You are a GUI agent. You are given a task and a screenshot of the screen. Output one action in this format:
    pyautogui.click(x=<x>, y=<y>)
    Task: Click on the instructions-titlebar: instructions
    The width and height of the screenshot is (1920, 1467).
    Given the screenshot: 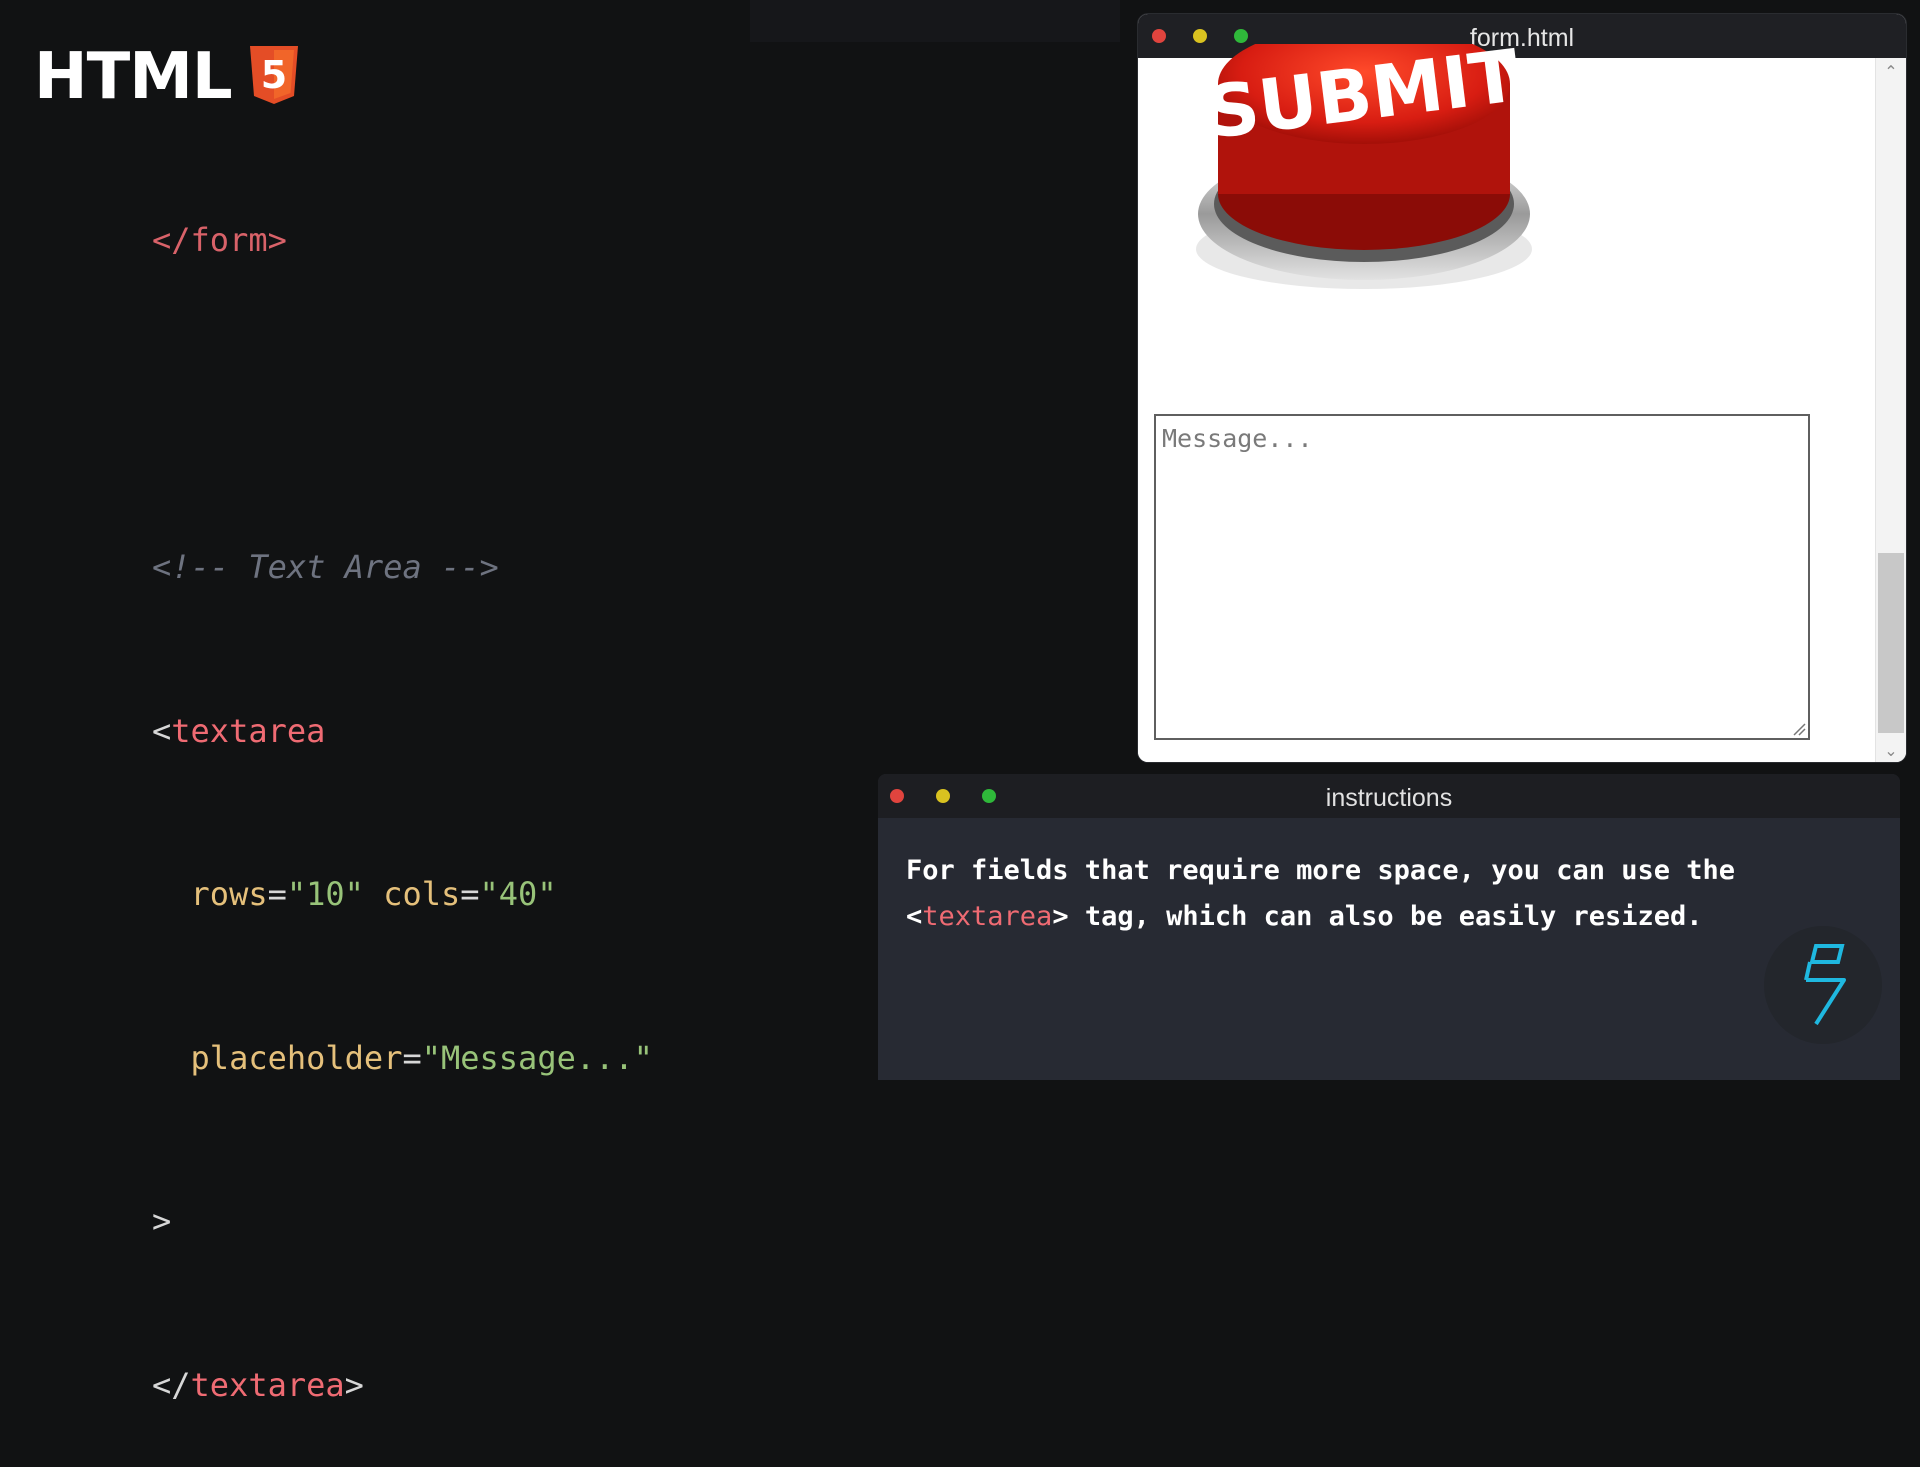 What is the action you would take?
    pyautogui.click(x=1389, y=796)
    